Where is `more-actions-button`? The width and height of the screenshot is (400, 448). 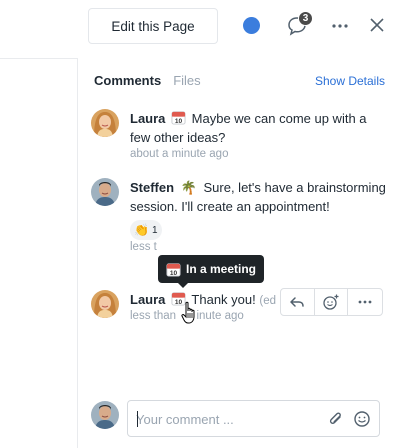 more-actions-button is located at coordinates (365, 302).